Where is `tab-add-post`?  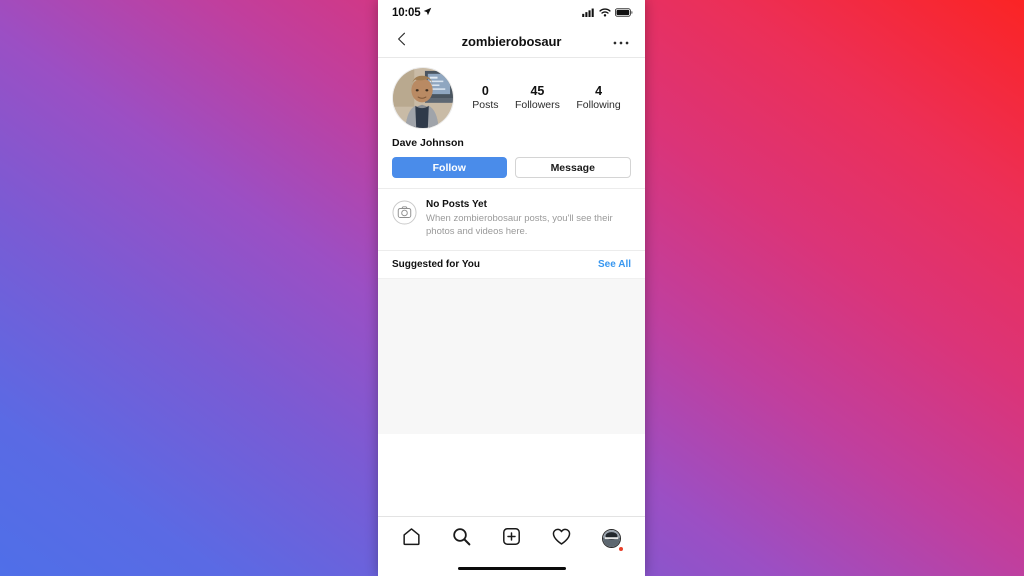
tab-add-post is located at coordinates (511, 539).